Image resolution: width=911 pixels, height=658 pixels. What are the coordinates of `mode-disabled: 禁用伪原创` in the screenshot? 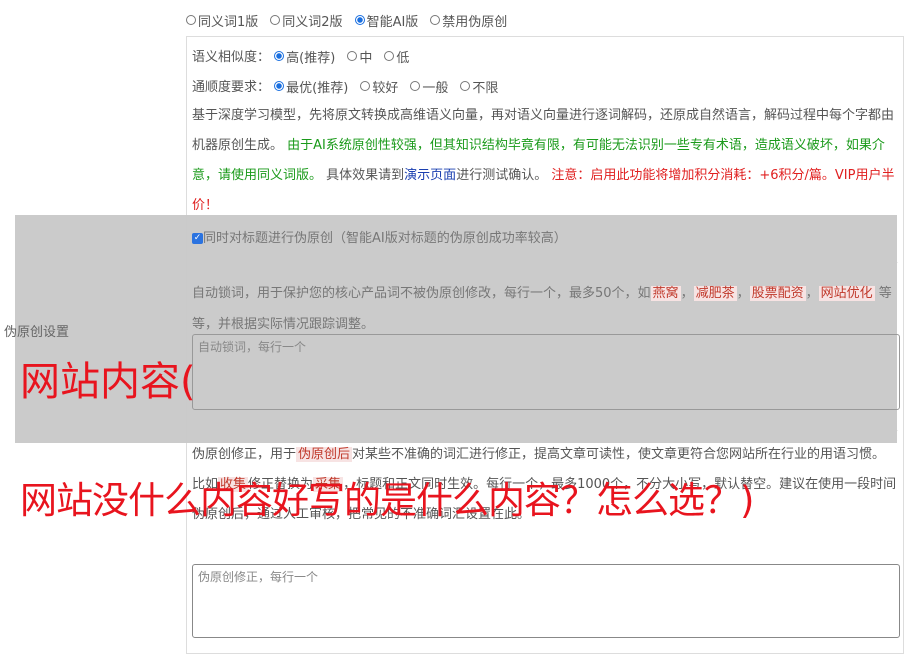 It's located at (468, 20).